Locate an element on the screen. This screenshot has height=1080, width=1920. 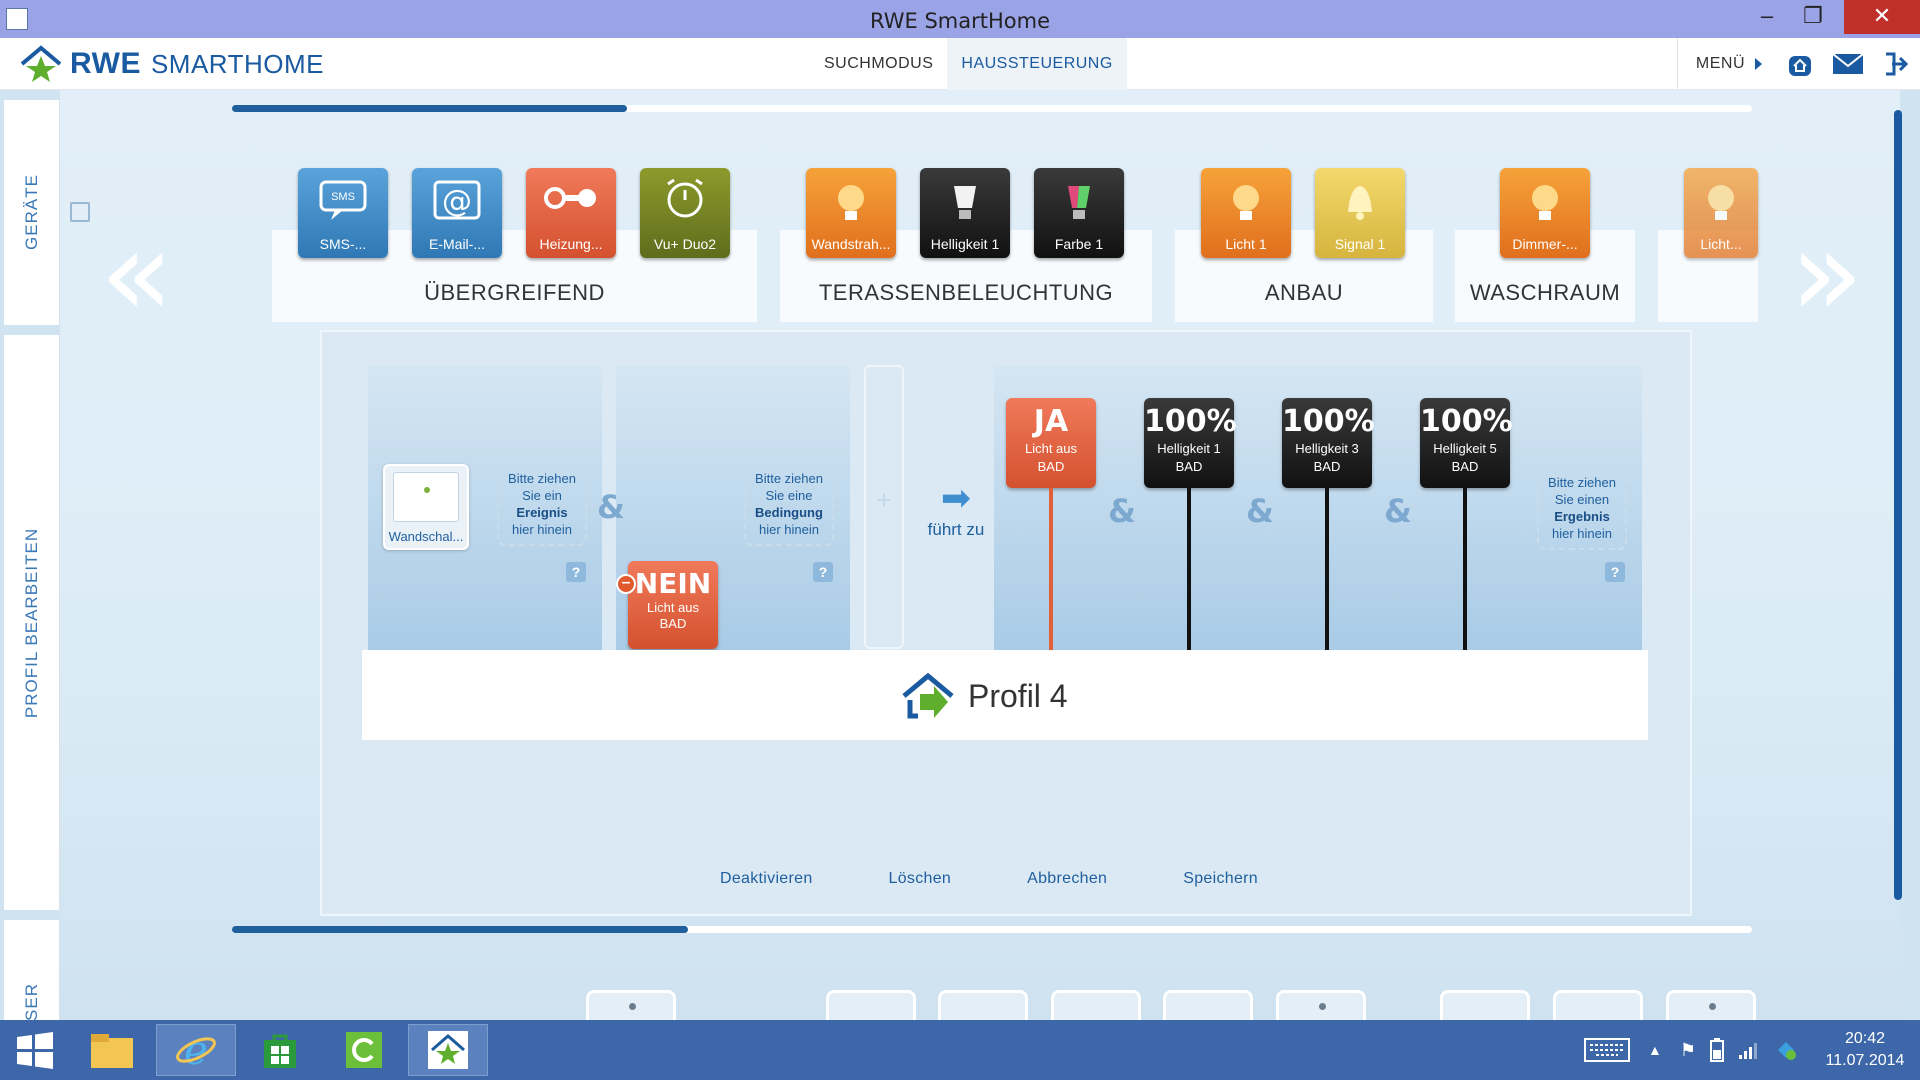
group-label: ANBAU is located at coordinates (1304, 292).